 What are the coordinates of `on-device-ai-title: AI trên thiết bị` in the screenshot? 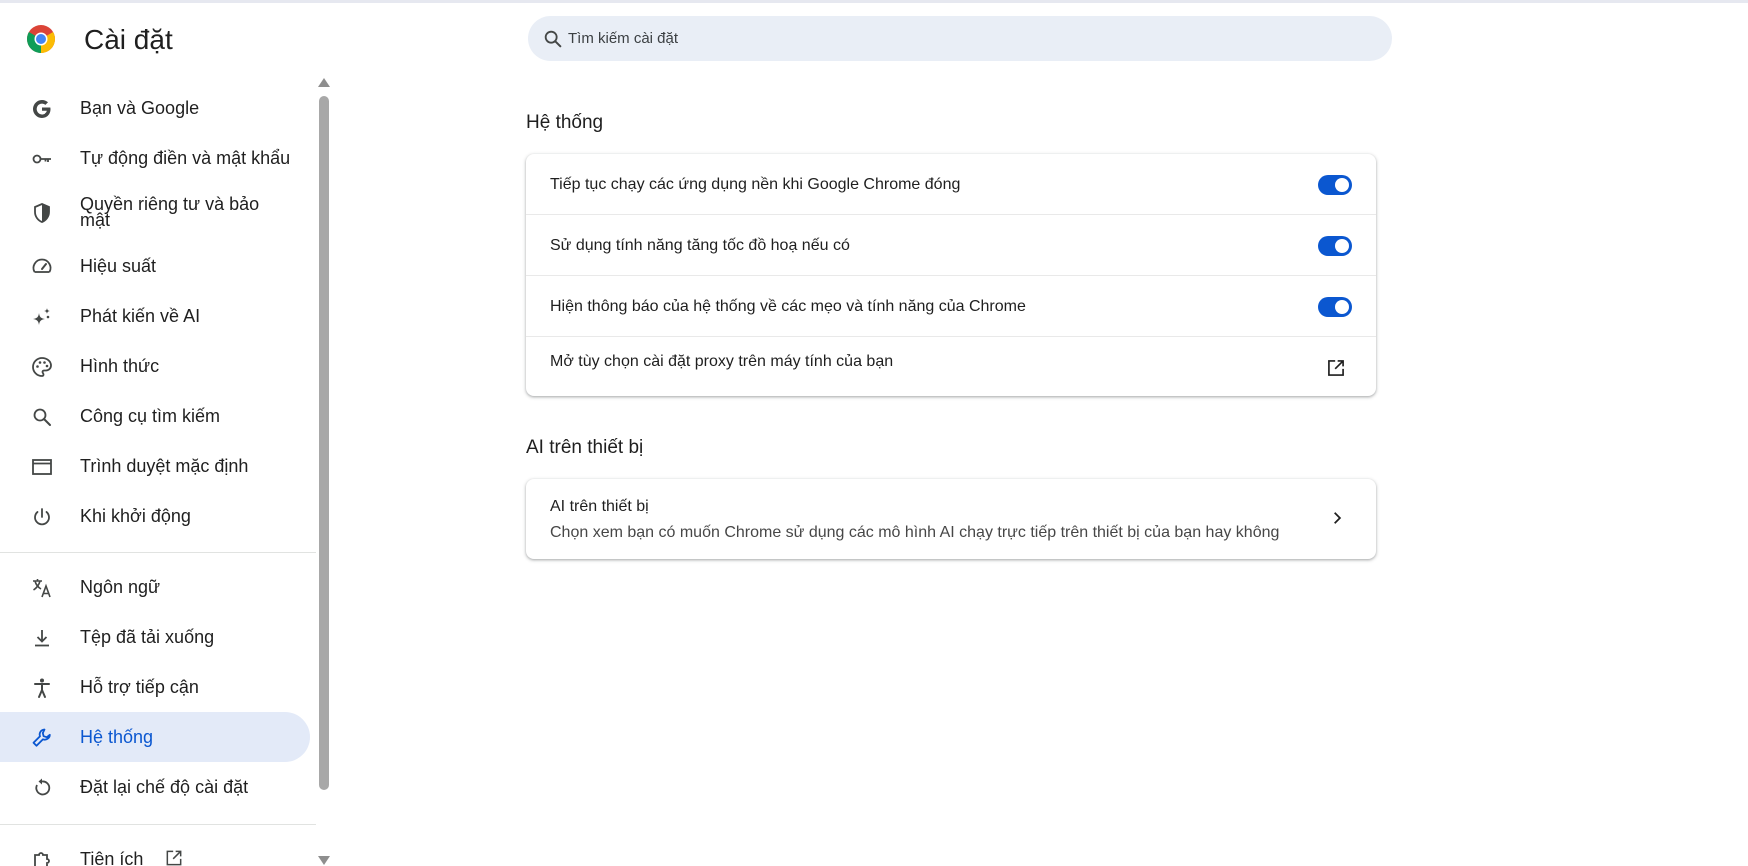 It's located at (599, 506).